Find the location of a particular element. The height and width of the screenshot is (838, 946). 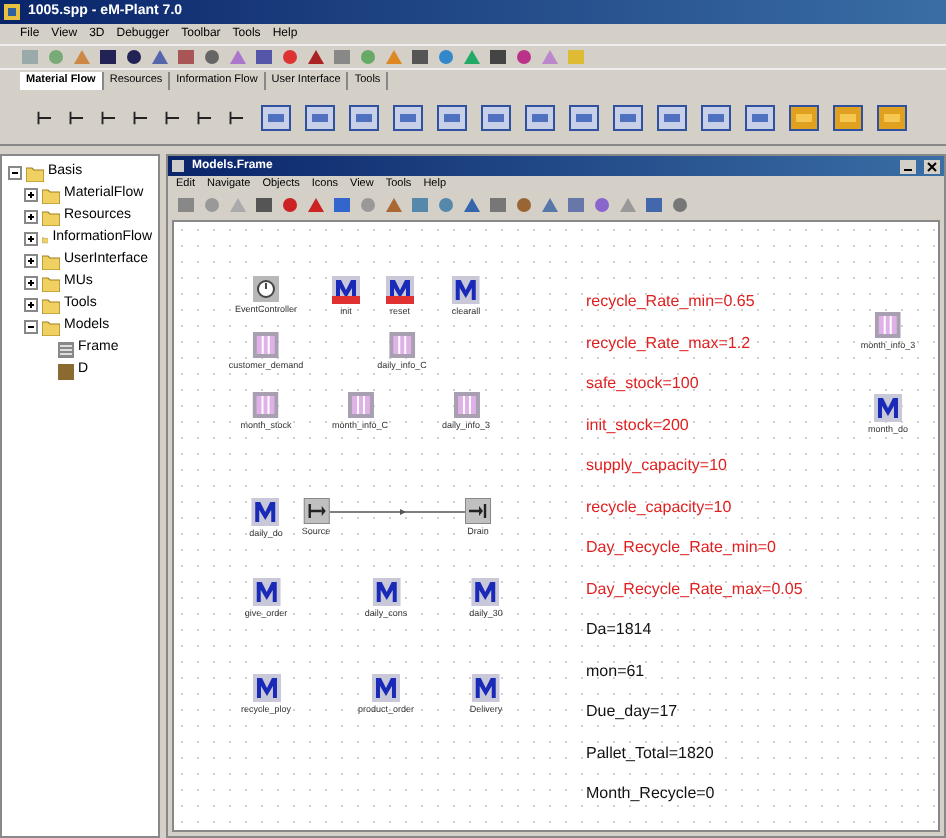

variable-label: mon=61 is located at coordinates (616, 671).